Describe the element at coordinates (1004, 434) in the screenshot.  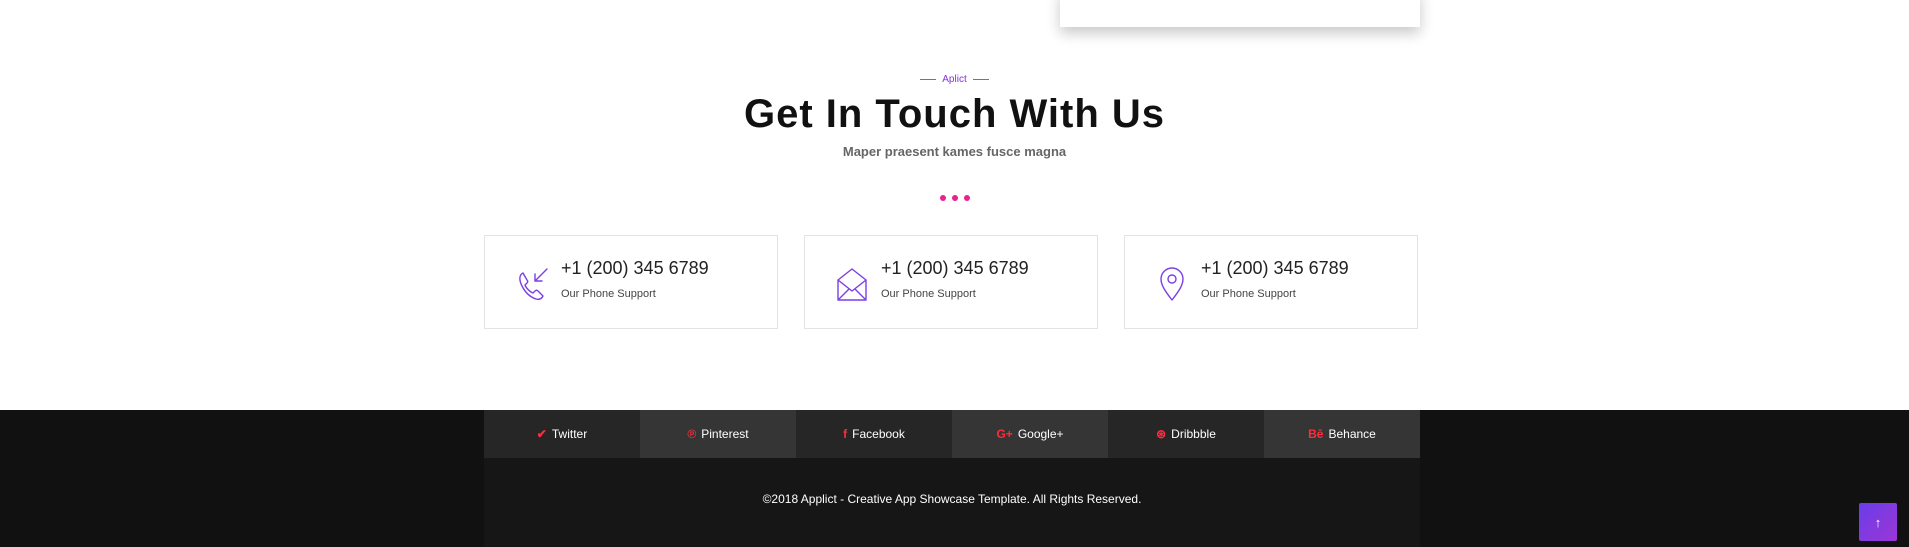
I see `google-plus-icon: G+` at that location.